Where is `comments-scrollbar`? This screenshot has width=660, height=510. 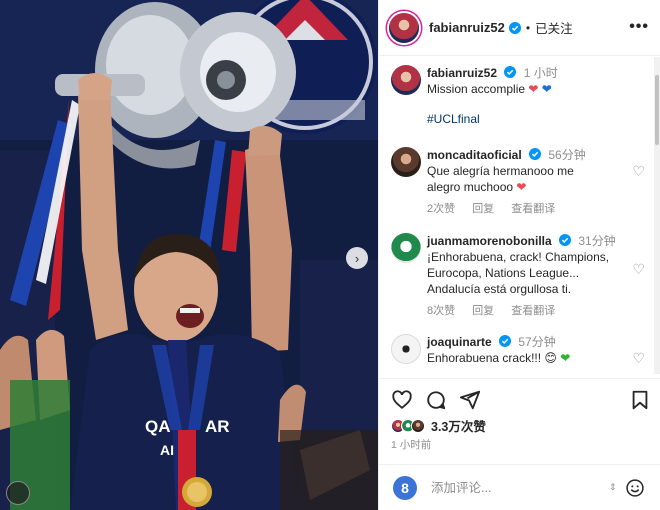 comments-scrollbar is located at coordinates (657, 215).